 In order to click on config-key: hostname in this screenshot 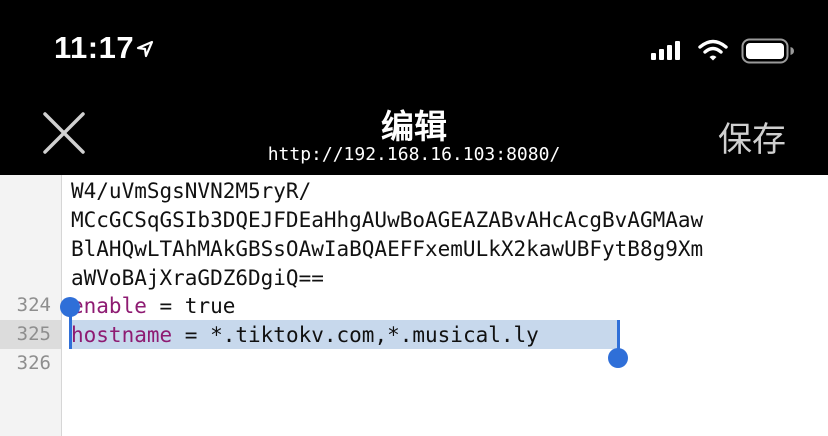, I will do `click(122, 335)`.